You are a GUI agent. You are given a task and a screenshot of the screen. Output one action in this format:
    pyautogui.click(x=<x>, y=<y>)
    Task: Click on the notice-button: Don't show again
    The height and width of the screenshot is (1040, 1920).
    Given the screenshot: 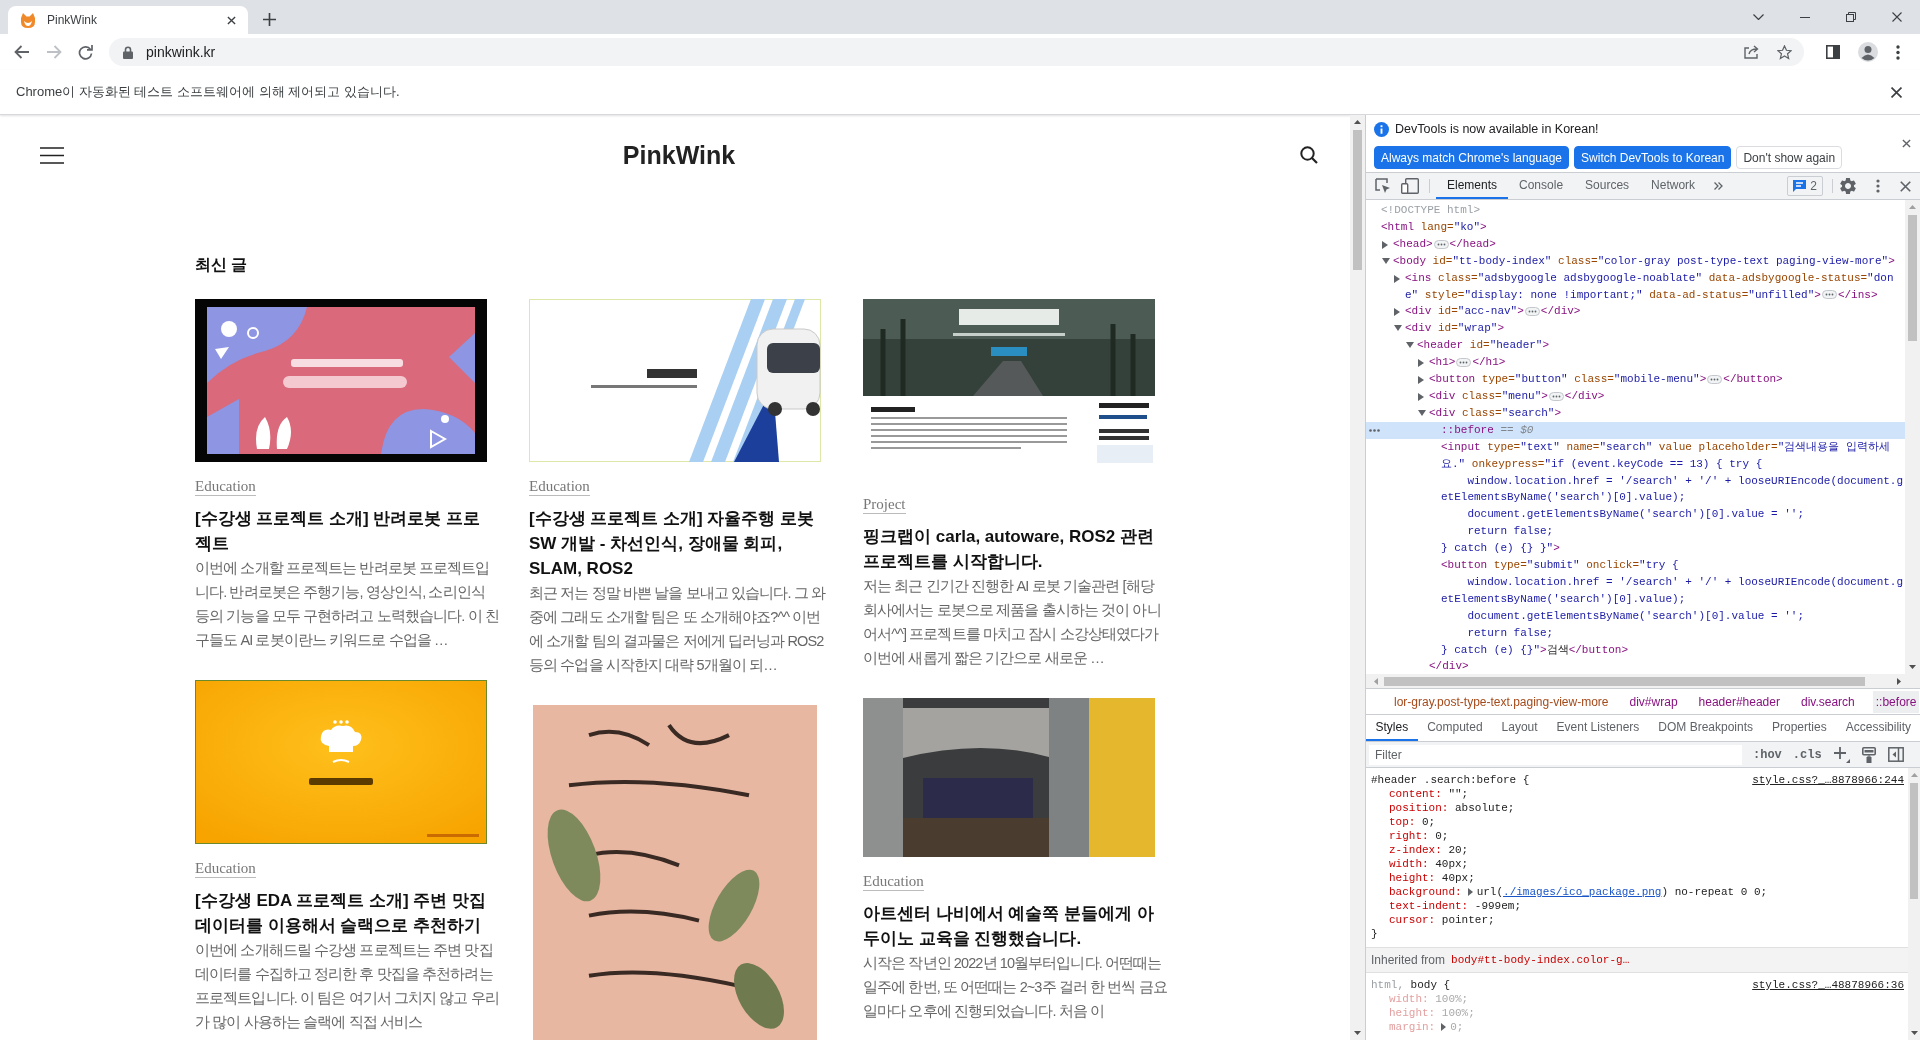 What is the action you would take?
    pyautogui.click(x=1789, y=157)
    